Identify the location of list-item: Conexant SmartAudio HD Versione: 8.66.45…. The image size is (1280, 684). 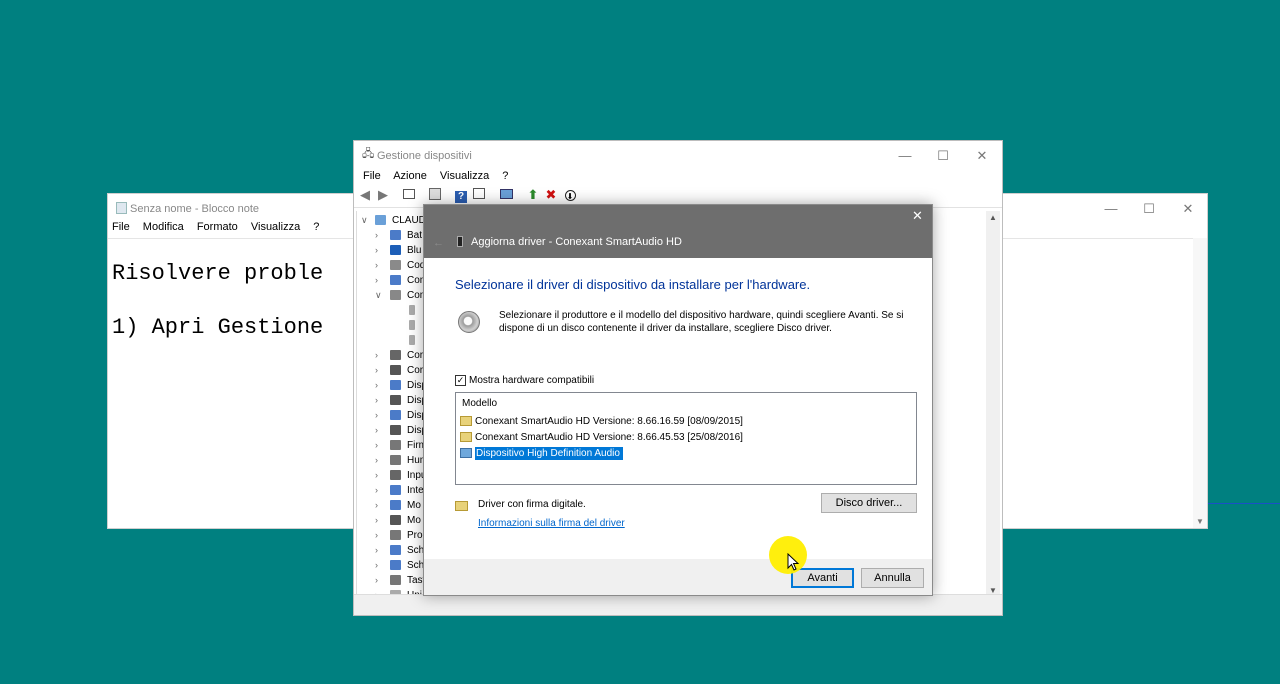
(601, 438).